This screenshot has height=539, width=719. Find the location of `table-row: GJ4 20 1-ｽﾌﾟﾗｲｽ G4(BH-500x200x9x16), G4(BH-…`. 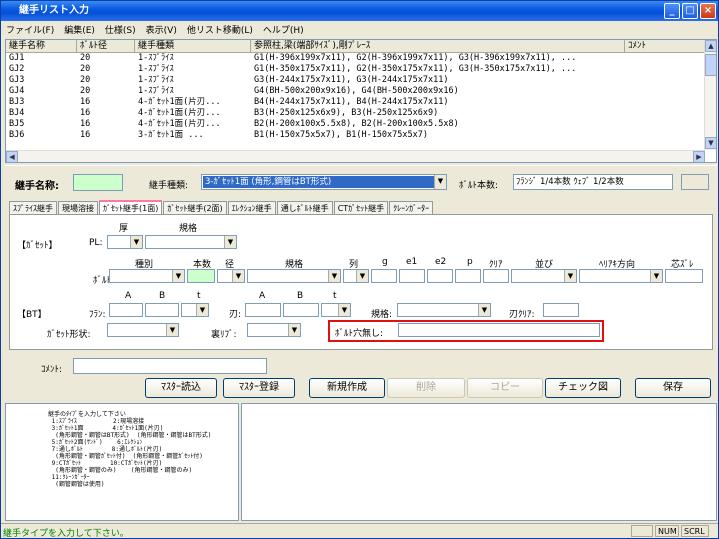

table-row: GJ4 20 1-ｽﾌﾟﾗｲｽ G4(BH-500x200x9x16), G4(BH-… is located at coordinates (361, 91).